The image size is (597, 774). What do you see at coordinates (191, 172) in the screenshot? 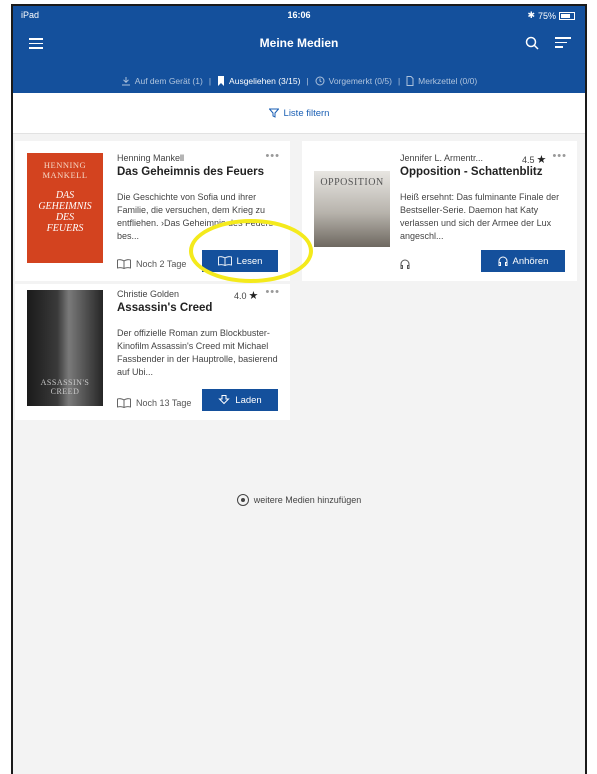
I see `book-title: Das Geheimnis des Feuers` at bounding box center [191, 172].